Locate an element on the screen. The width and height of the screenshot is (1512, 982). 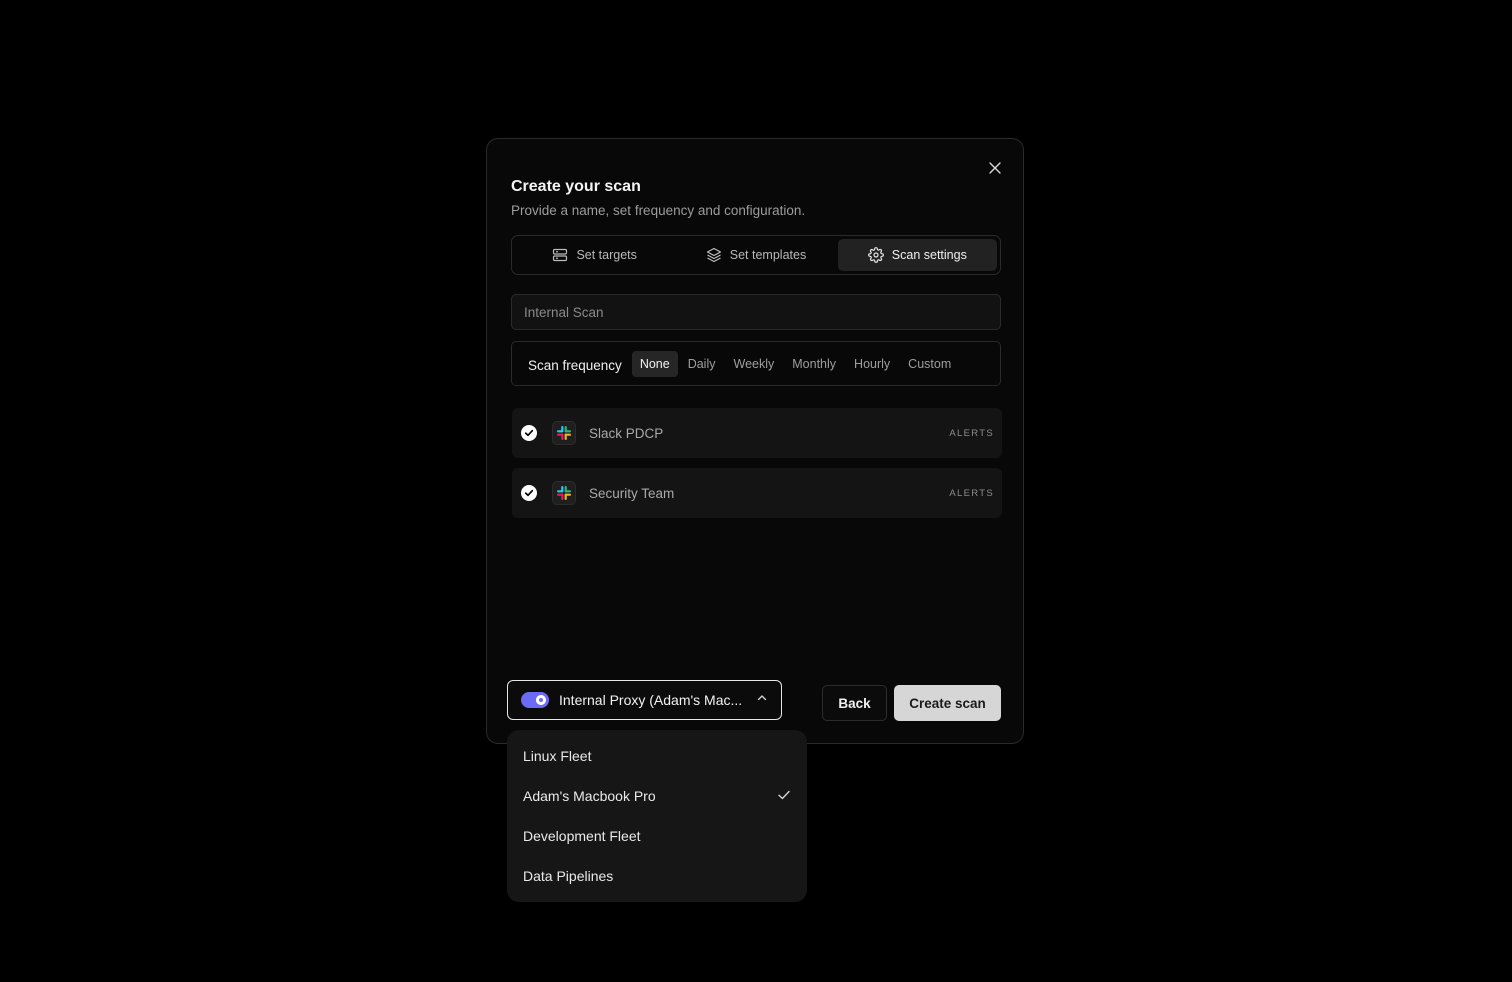
integration-name: Security Team is located at coordinates (632, 493).